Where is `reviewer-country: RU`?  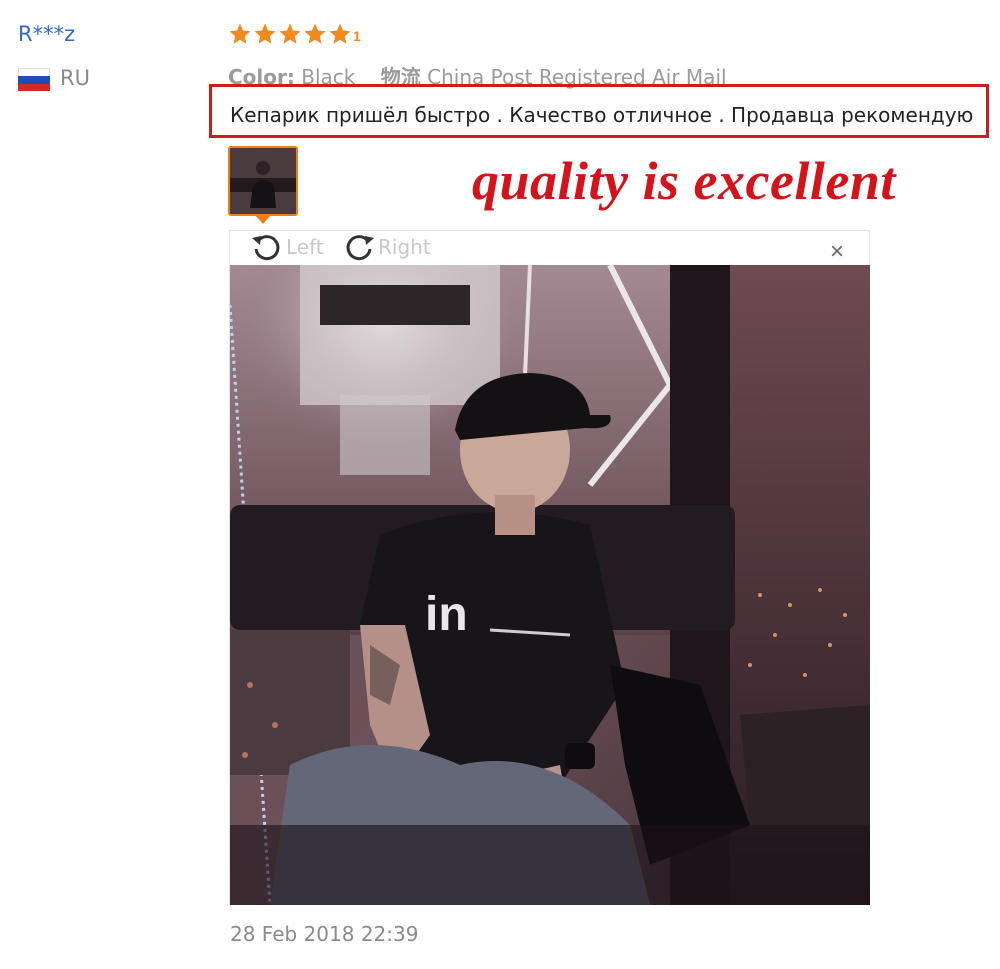 reviewer-country: RU is located at coordinates (75, 78).